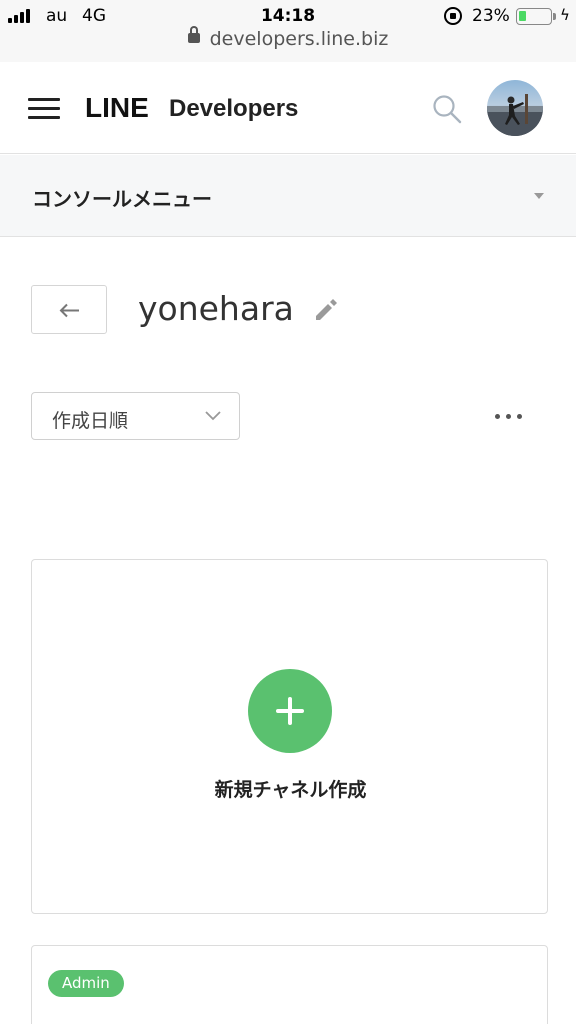  I want to click on battery-icon, so click(534, 16).